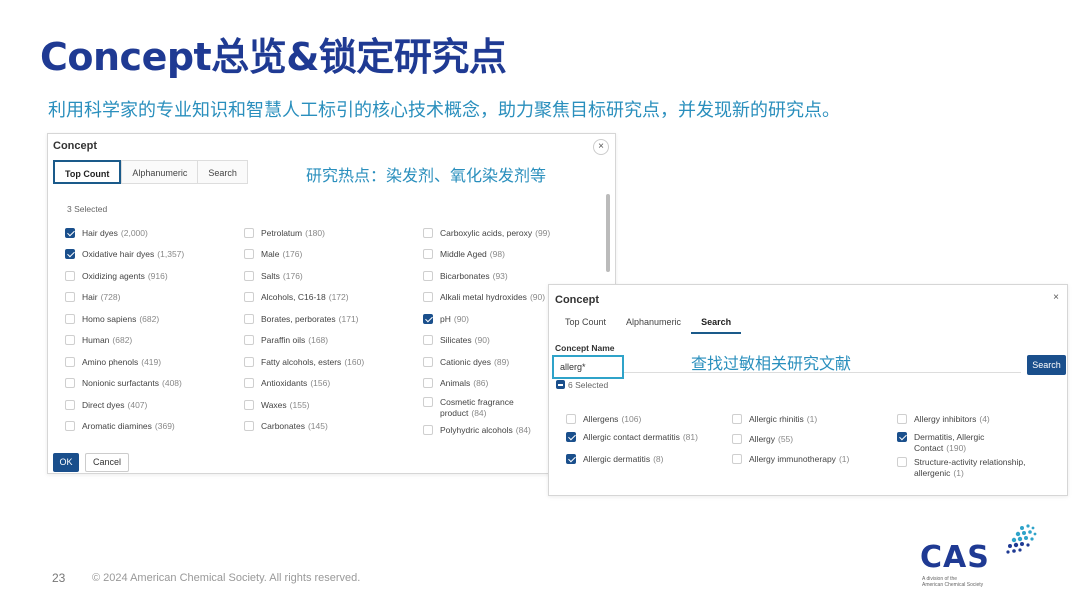  I want to click on concept-checkbox-item: Direct dyes (407), so click(124, 405).